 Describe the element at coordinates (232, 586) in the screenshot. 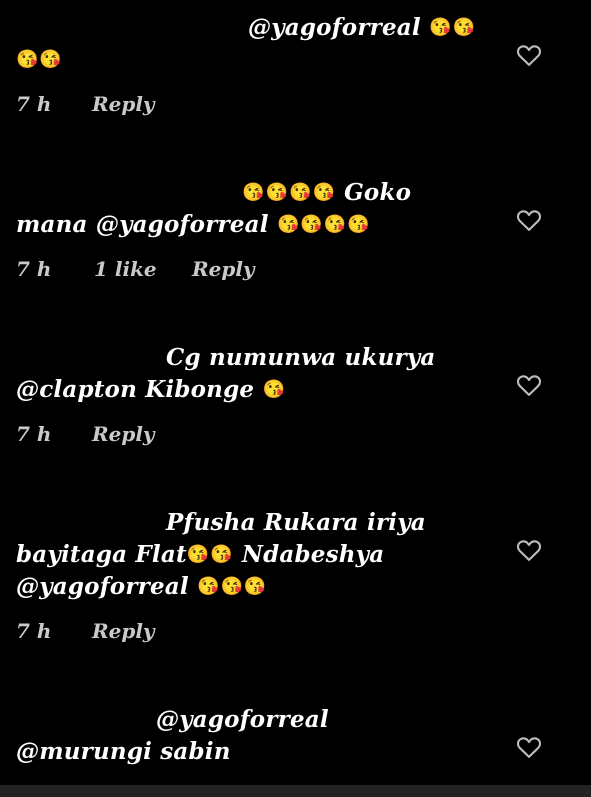

I see `kiss-emoji-icon: 😘😘😘` at that location.